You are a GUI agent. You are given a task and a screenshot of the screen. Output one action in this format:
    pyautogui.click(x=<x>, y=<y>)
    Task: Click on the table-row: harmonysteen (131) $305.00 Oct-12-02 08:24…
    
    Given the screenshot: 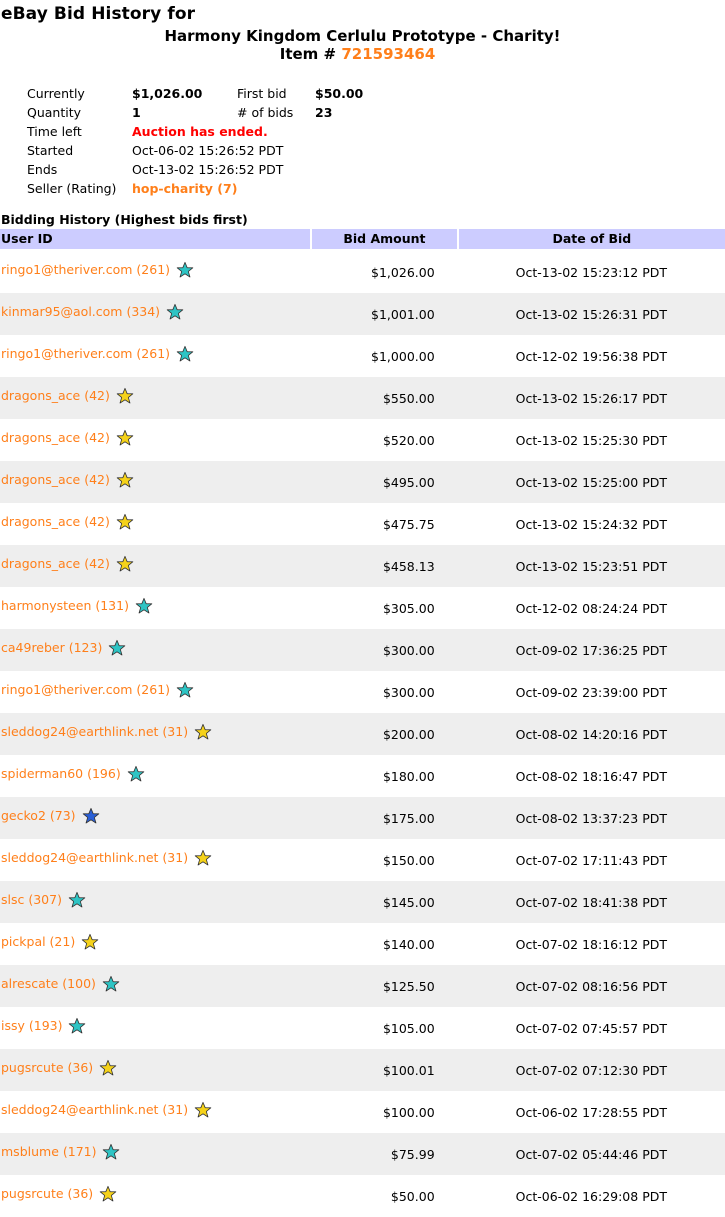 What is the action you would take?
    pyautogui.click(x=362, y=608)
    